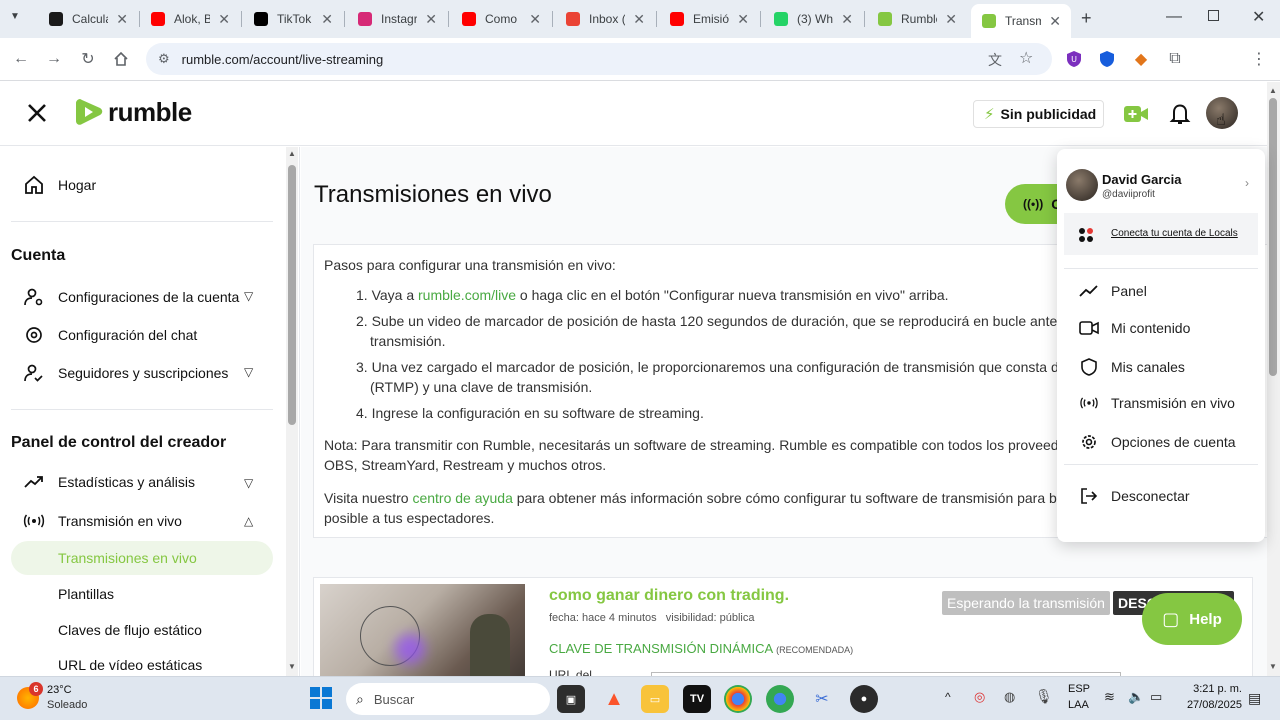 The width and height of the screenshot is (1280, 720). Describe the element at coordinates (1174, 17) in the screenshot. I see `minimize-icon: —` at that location.